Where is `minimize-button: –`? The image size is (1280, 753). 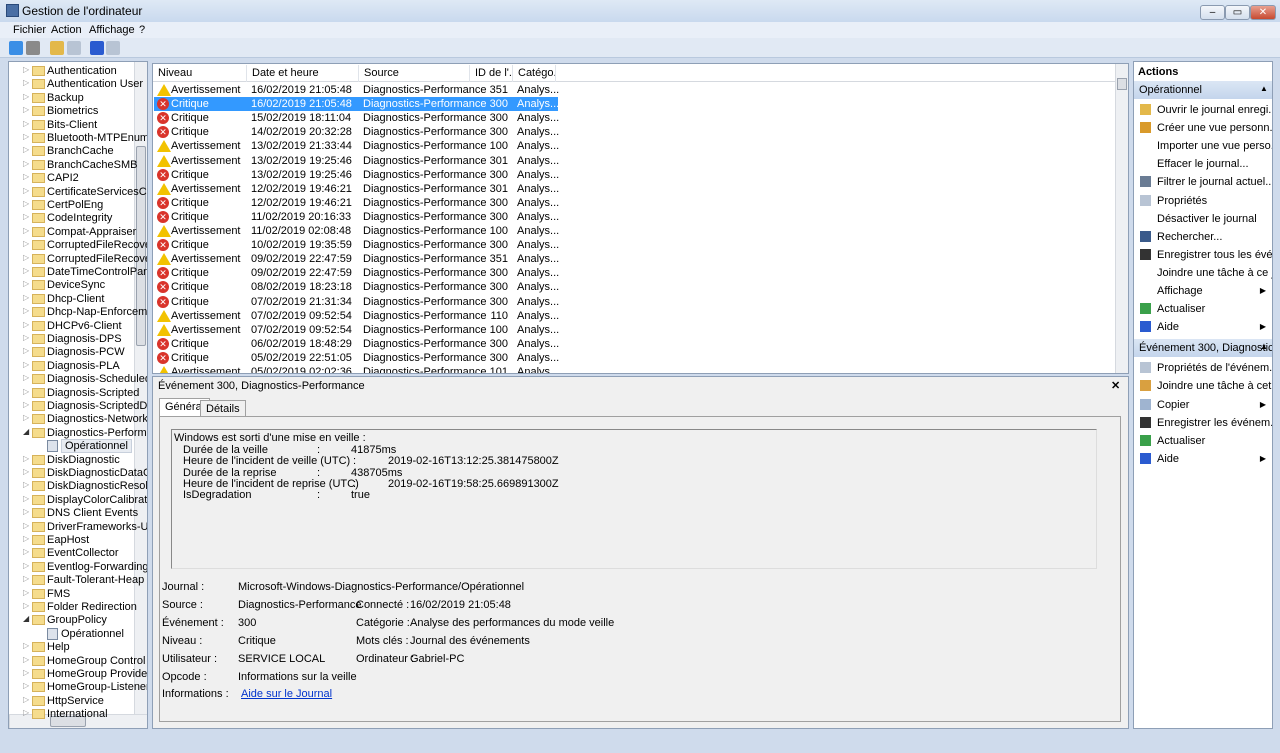
minimize-button: – is located at coordinates (1212, 12).